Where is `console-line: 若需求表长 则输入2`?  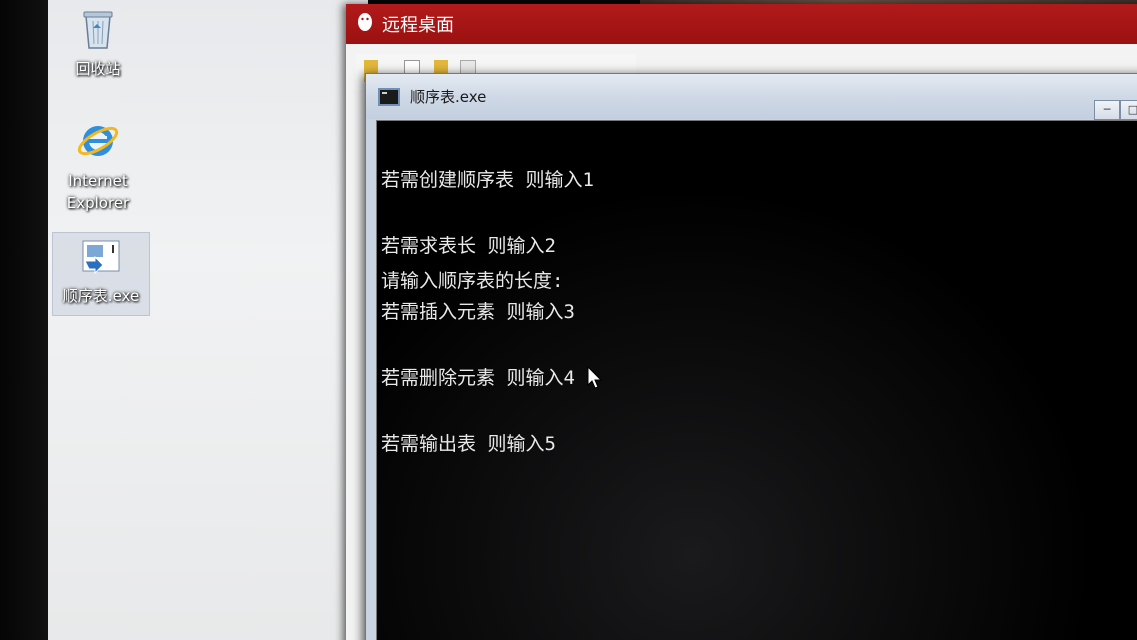 console-line: 若需求表长 则输入2 is located at coordinates (468, 246).